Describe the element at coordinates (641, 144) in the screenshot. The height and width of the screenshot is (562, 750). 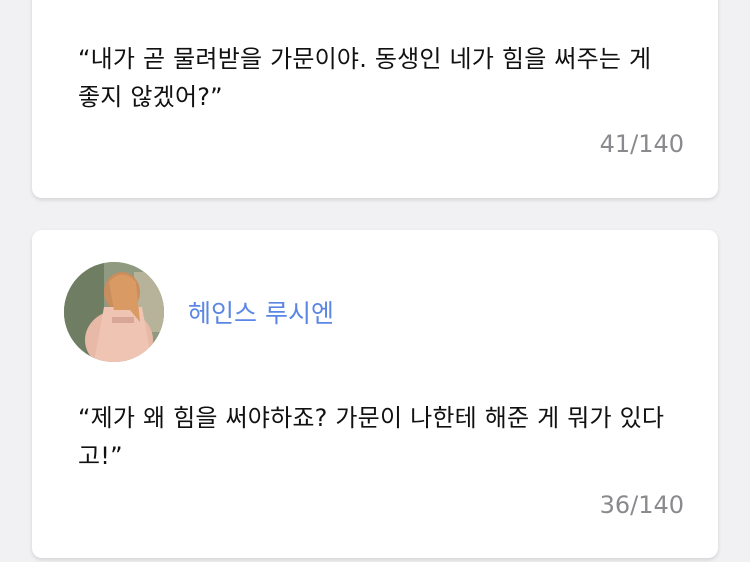
I see `character-counter: 41/140` at that location.